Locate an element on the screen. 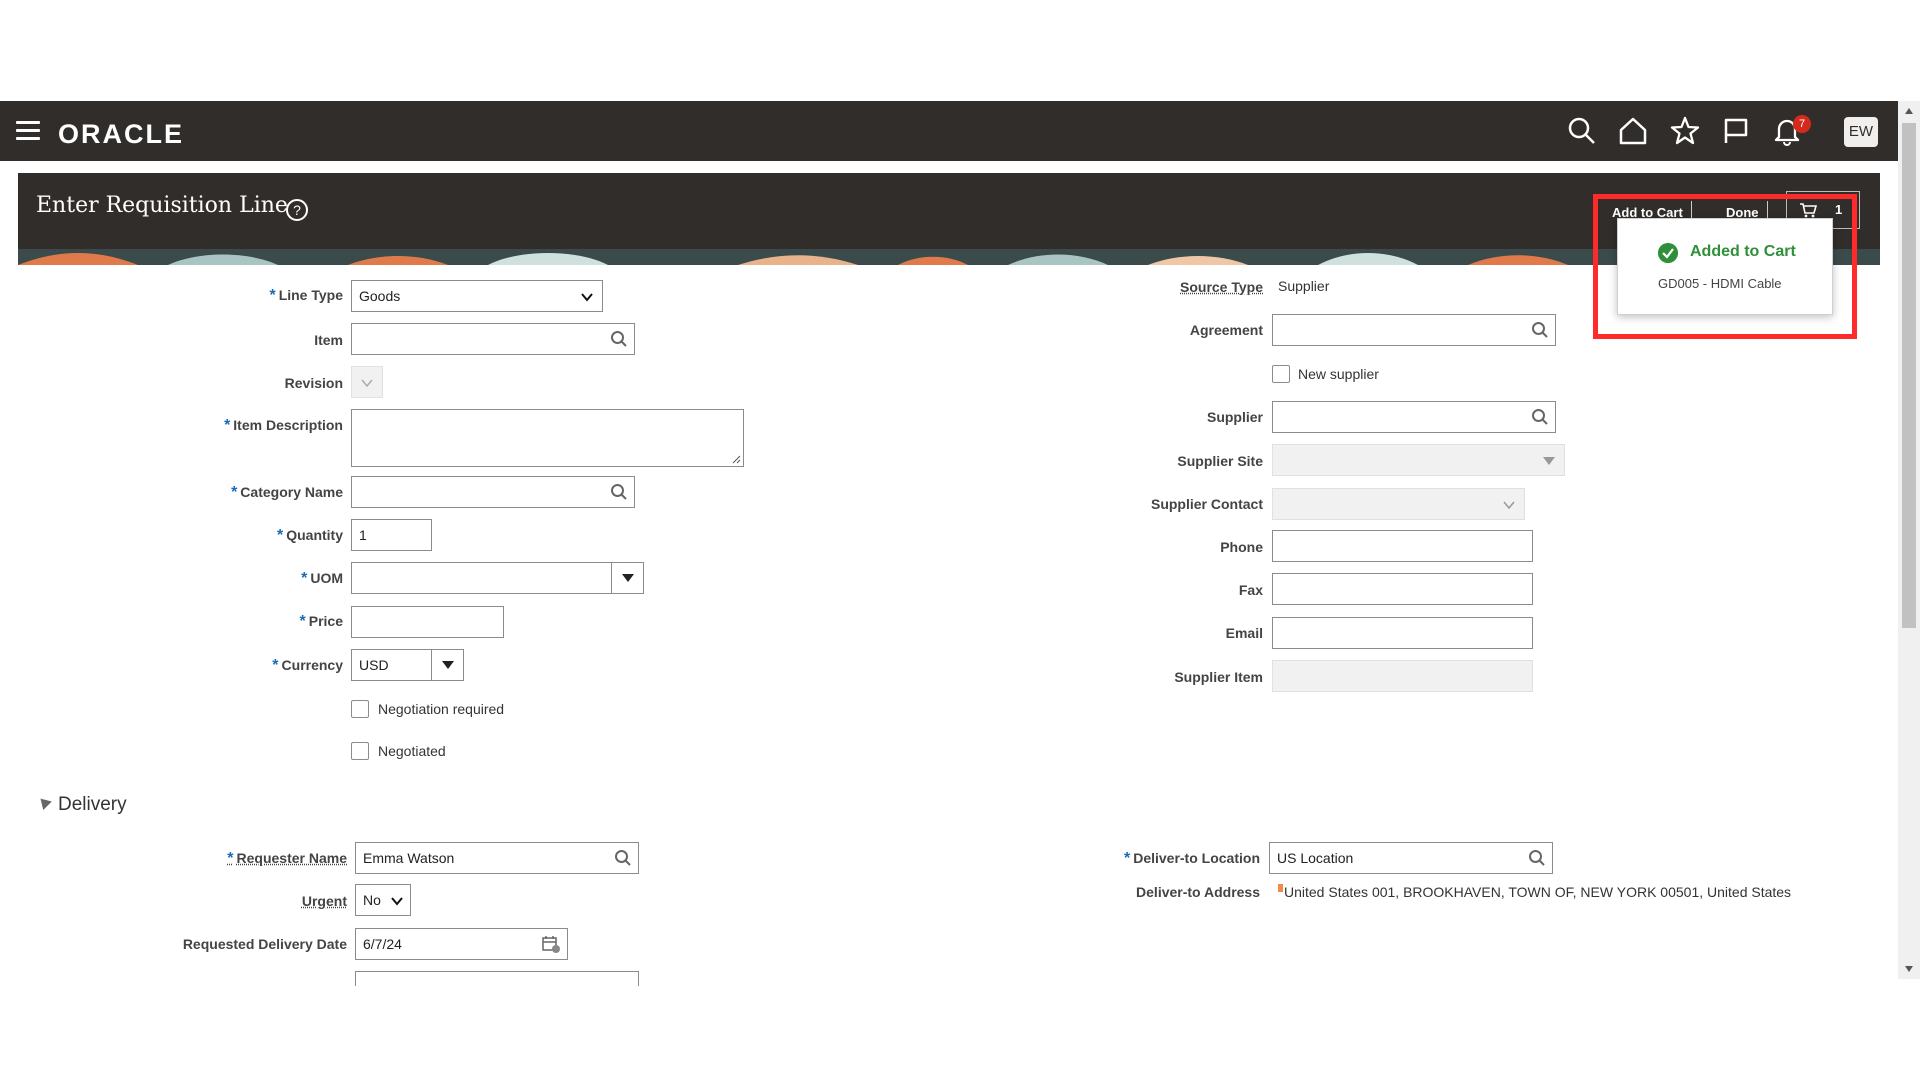  item-label: Item is located at coordinates (328, 340).